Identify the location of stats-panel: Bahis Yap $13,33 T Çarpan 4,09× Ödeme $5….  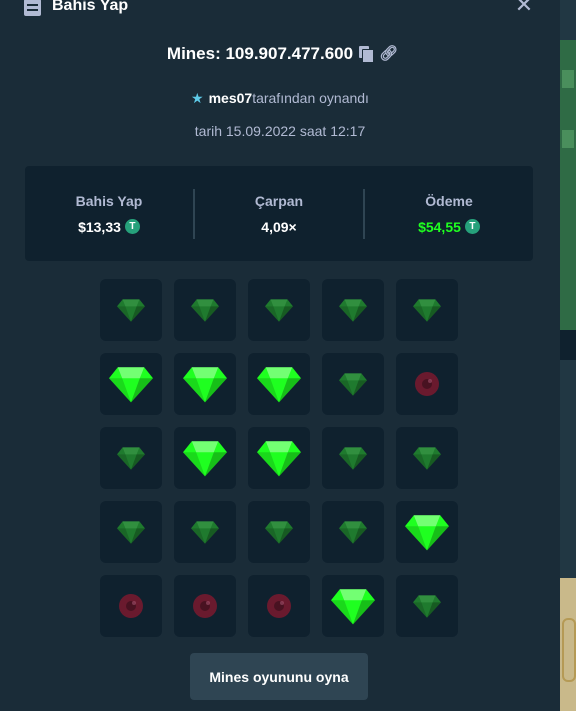
(279, 213).